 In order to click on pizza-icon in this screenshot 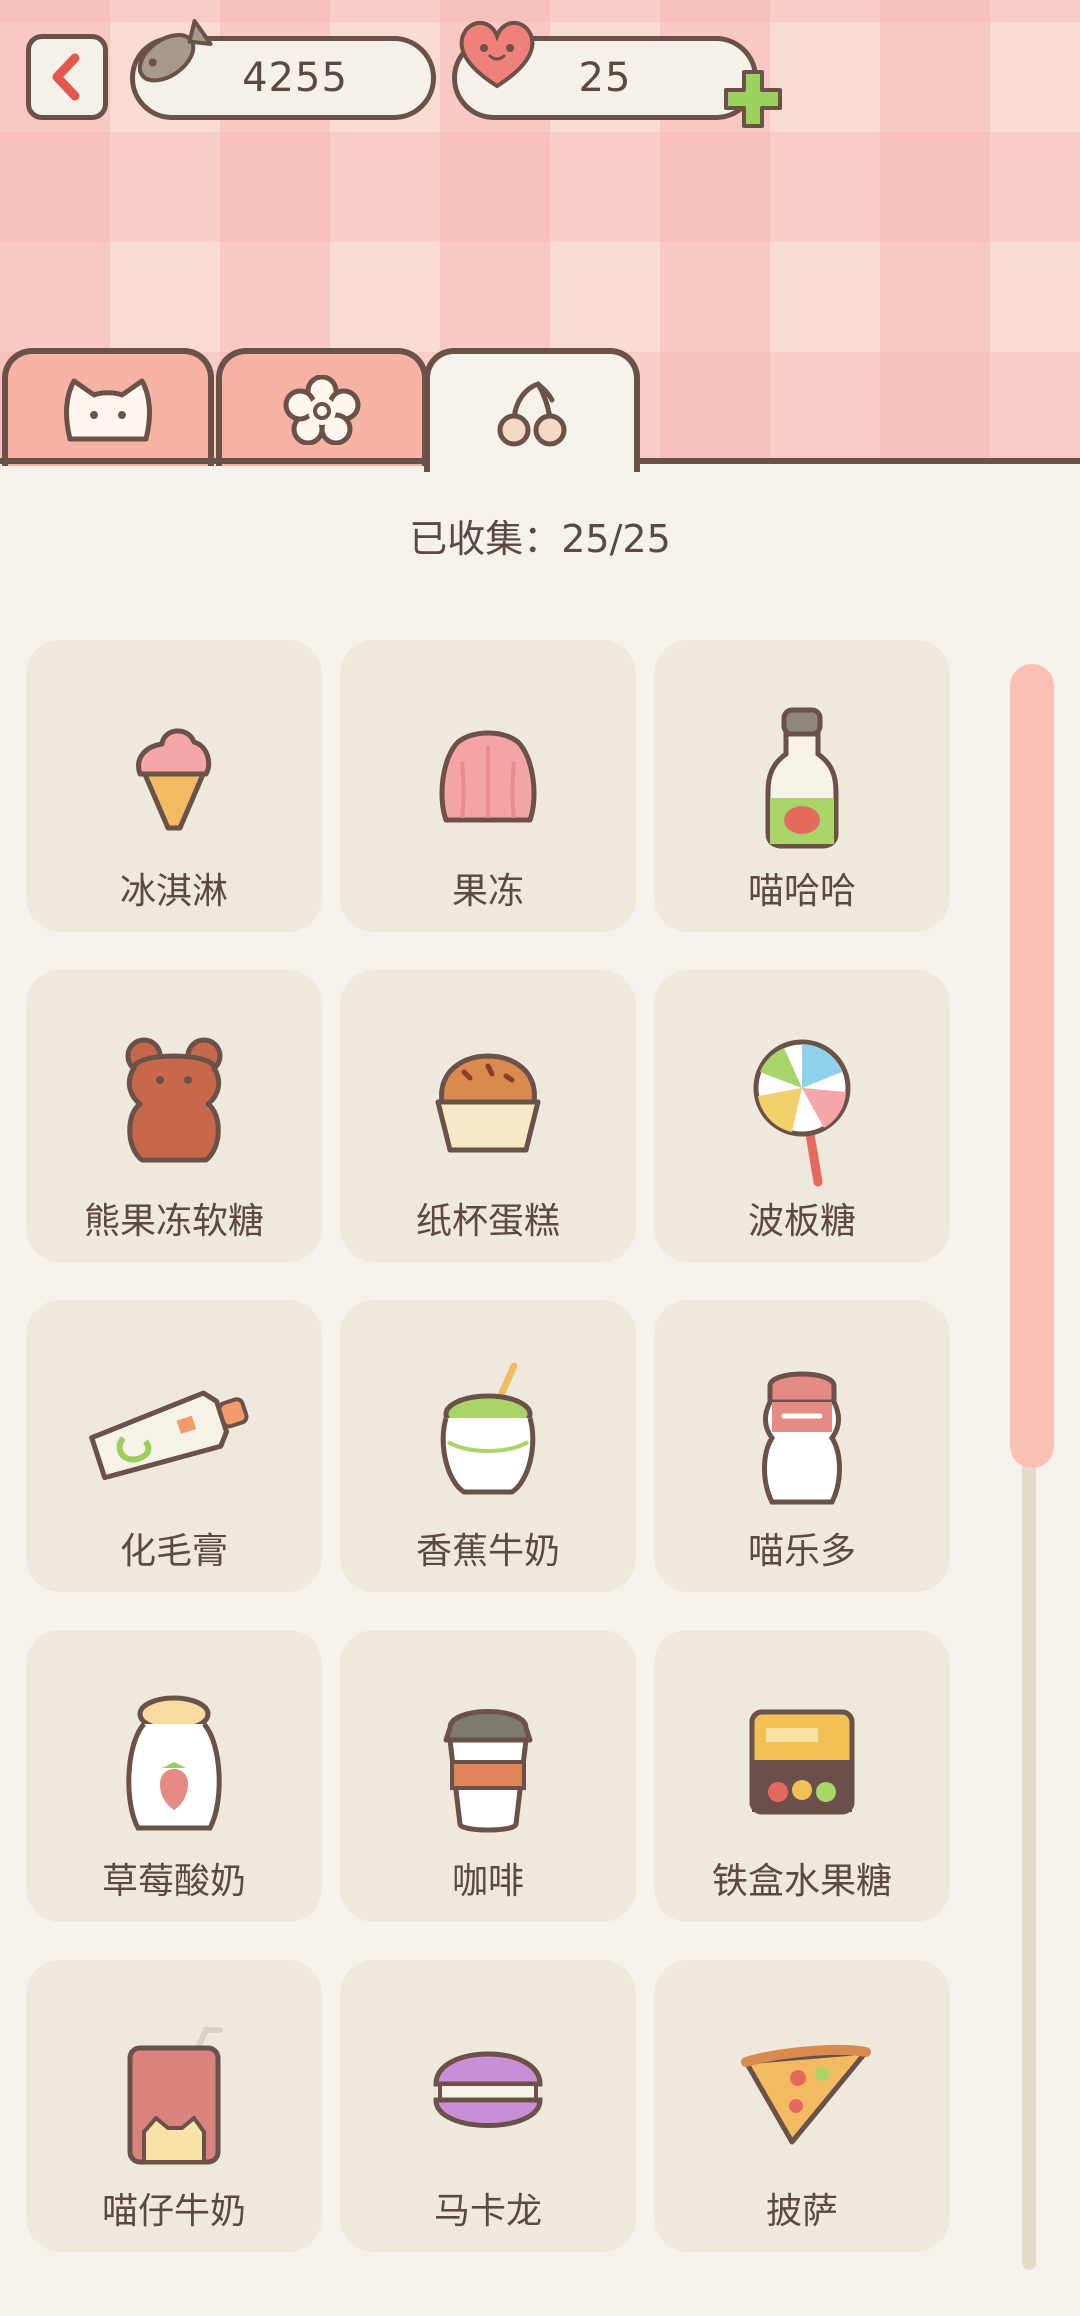, I will do `click(806, 2094)`.